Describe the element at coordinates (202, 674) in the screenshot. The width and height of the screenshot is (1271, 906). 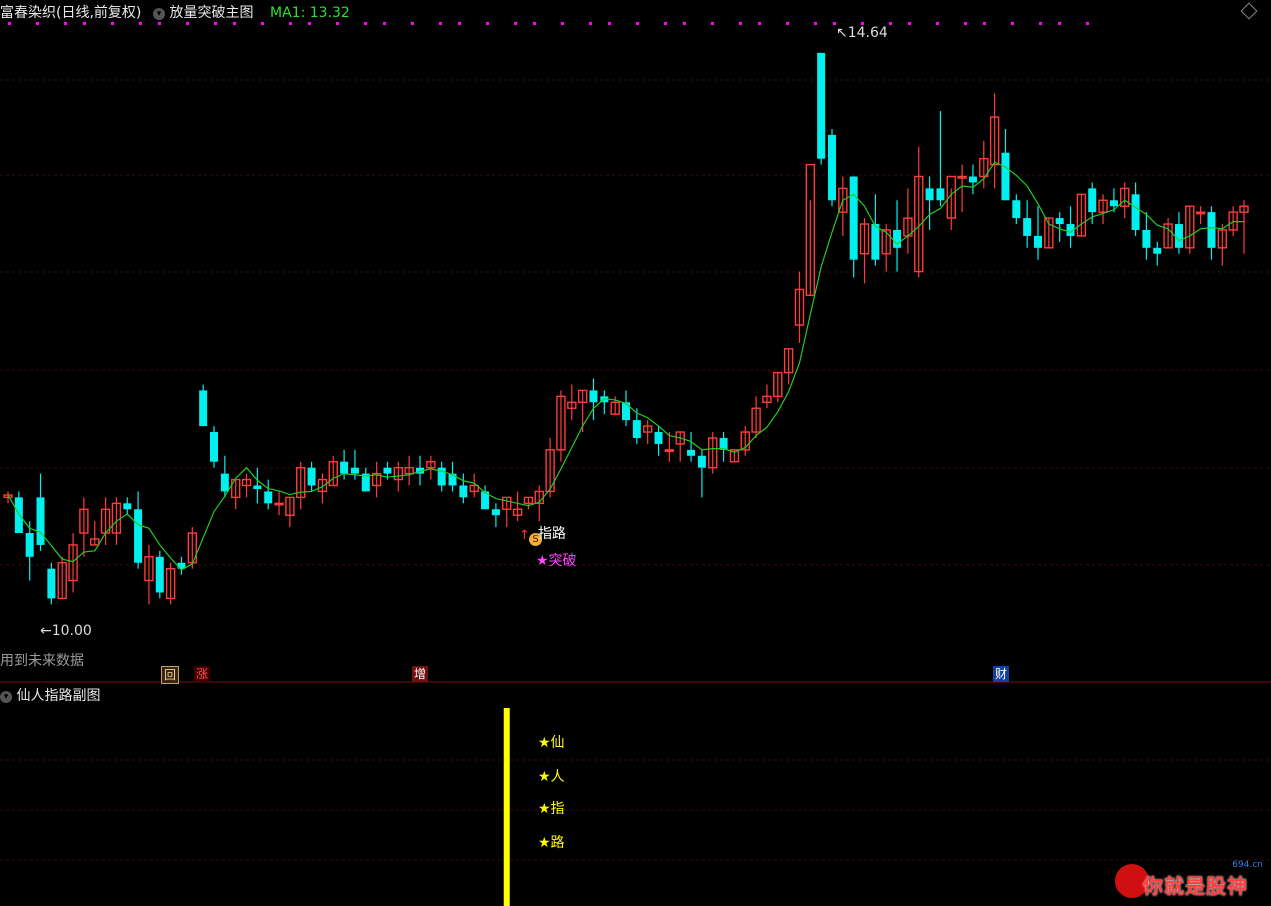
I see `badge-zhang: 涨` at that location.